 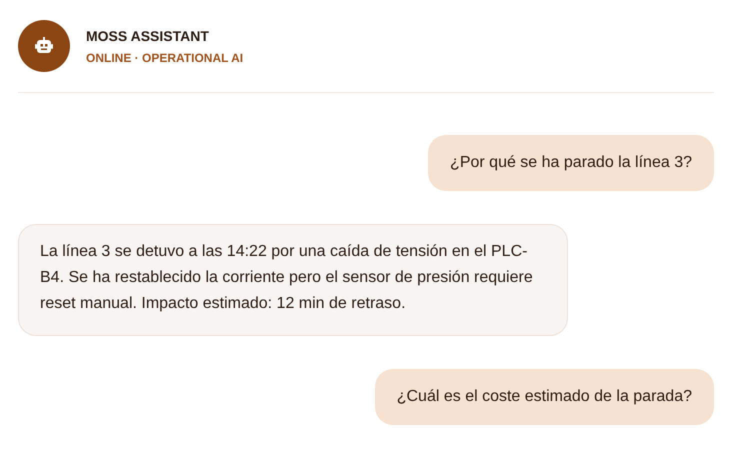 What do you see at coordinates (544, 397) in the screenshot?
I see `user-message: ¿Cuál es el coste estimado de la parada?` at bounding box center [544, 397].